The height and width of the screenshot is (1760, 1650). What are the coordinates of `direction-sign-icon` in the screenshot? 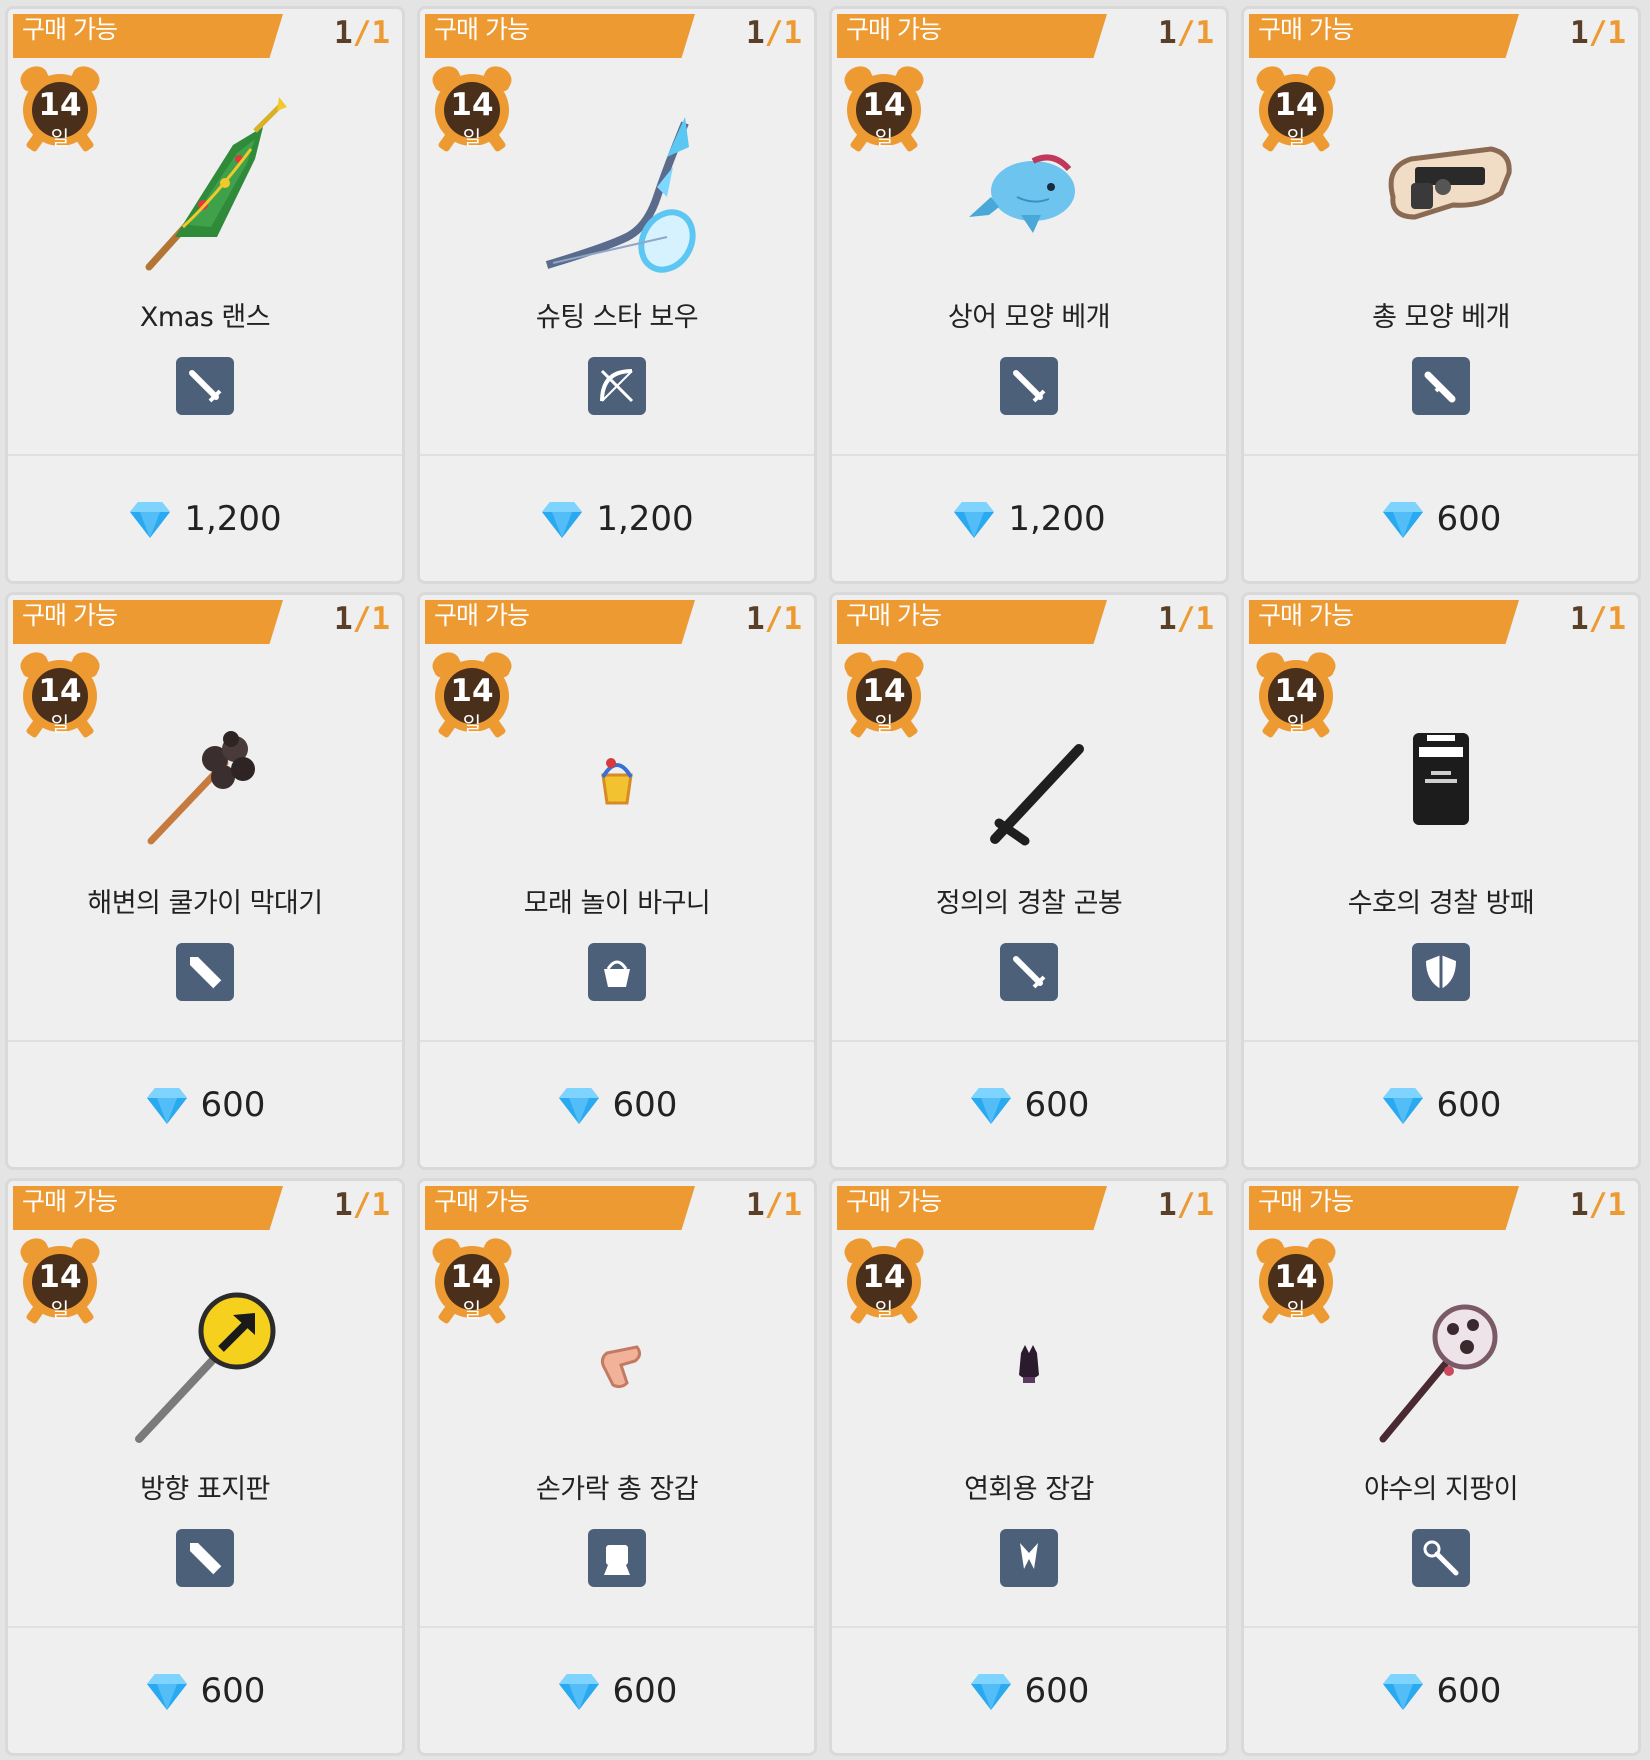 It's located at (205, 1359).